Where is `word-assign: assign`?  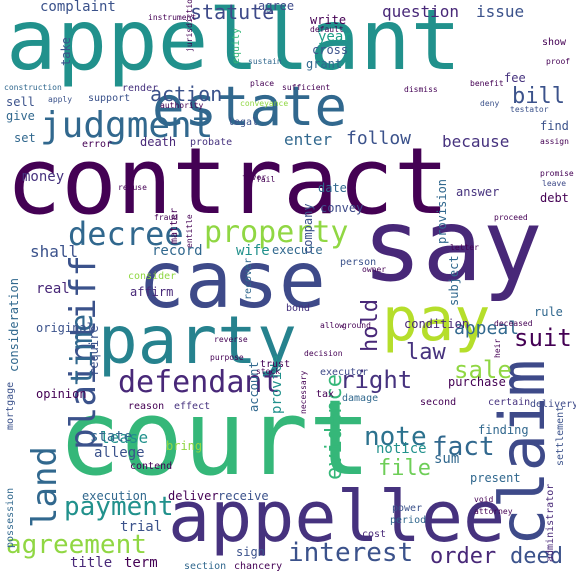
word-assign: assign is located at coordinates (554, 141).